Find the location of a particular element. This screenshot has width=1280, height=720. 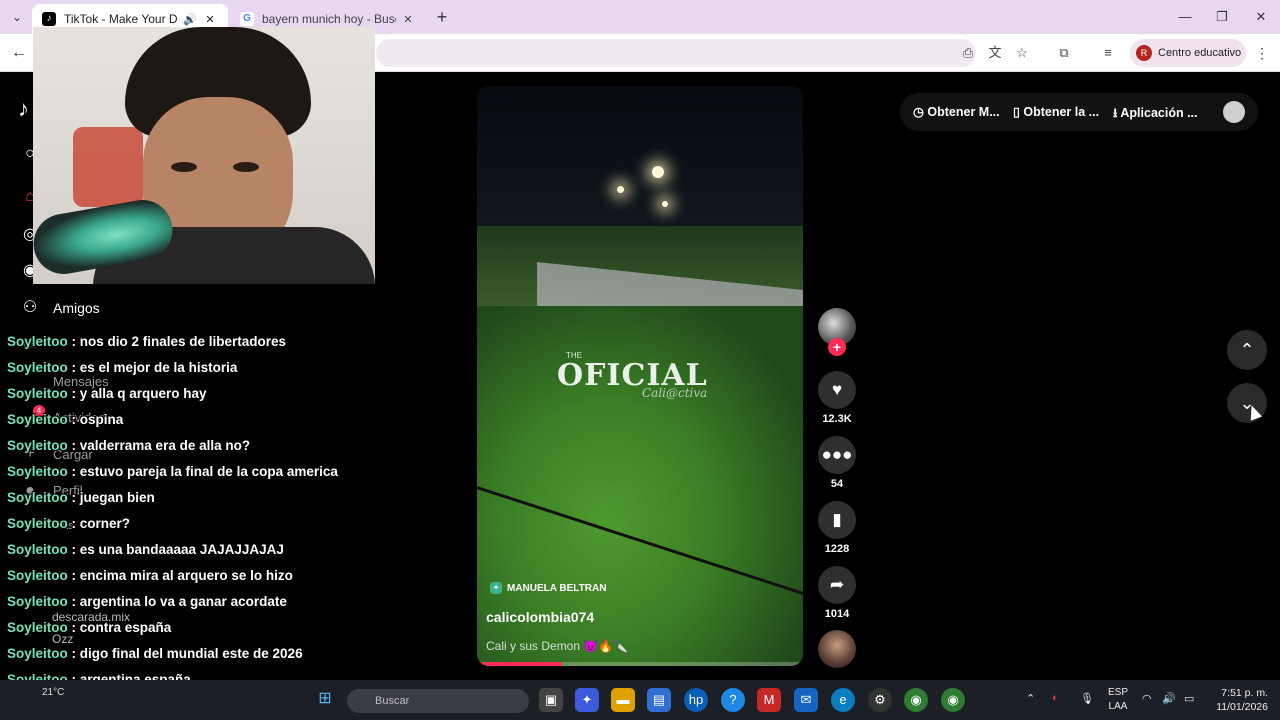

sidebar-item-amigos: Amigos is located at coordinates (76, 308).